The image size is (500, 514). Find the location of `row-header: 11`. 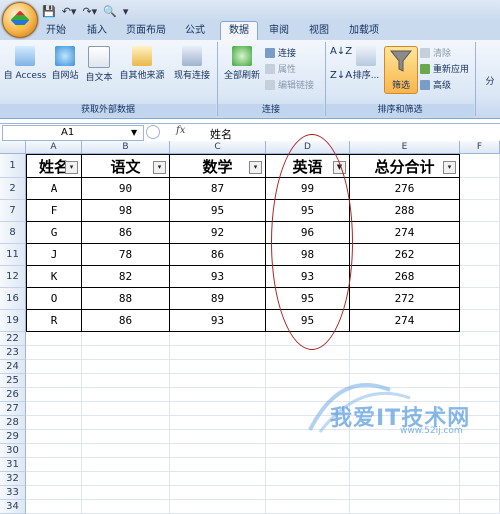

row-header: 11 is located at coordinates (13, 255).